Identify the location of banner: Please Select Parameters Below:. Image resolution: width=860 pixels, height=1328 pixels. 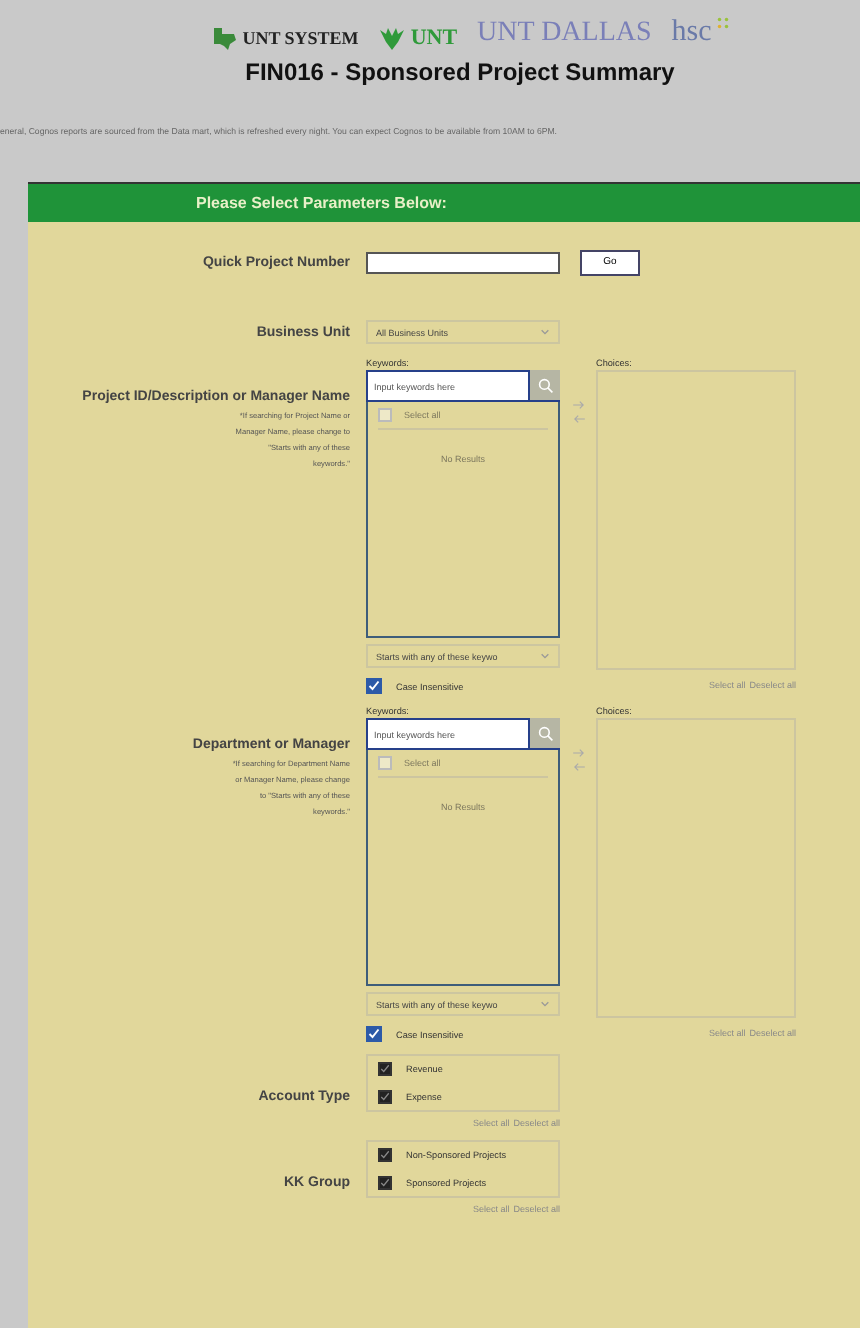
(444, 202).